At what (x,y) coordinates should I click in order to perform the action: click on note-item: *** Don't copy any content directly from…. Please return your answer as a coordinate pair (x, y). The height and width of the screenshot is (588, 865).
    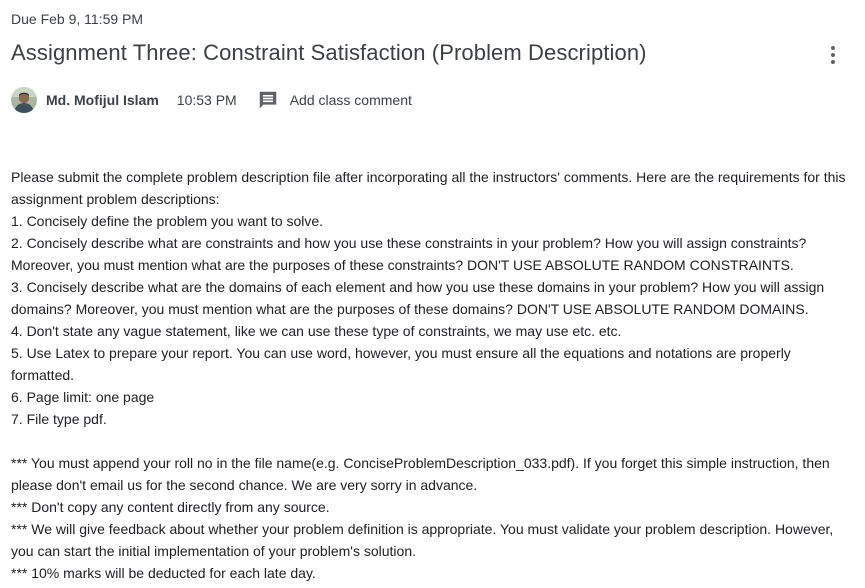
    Looking at the image, I should click on (170, 507).